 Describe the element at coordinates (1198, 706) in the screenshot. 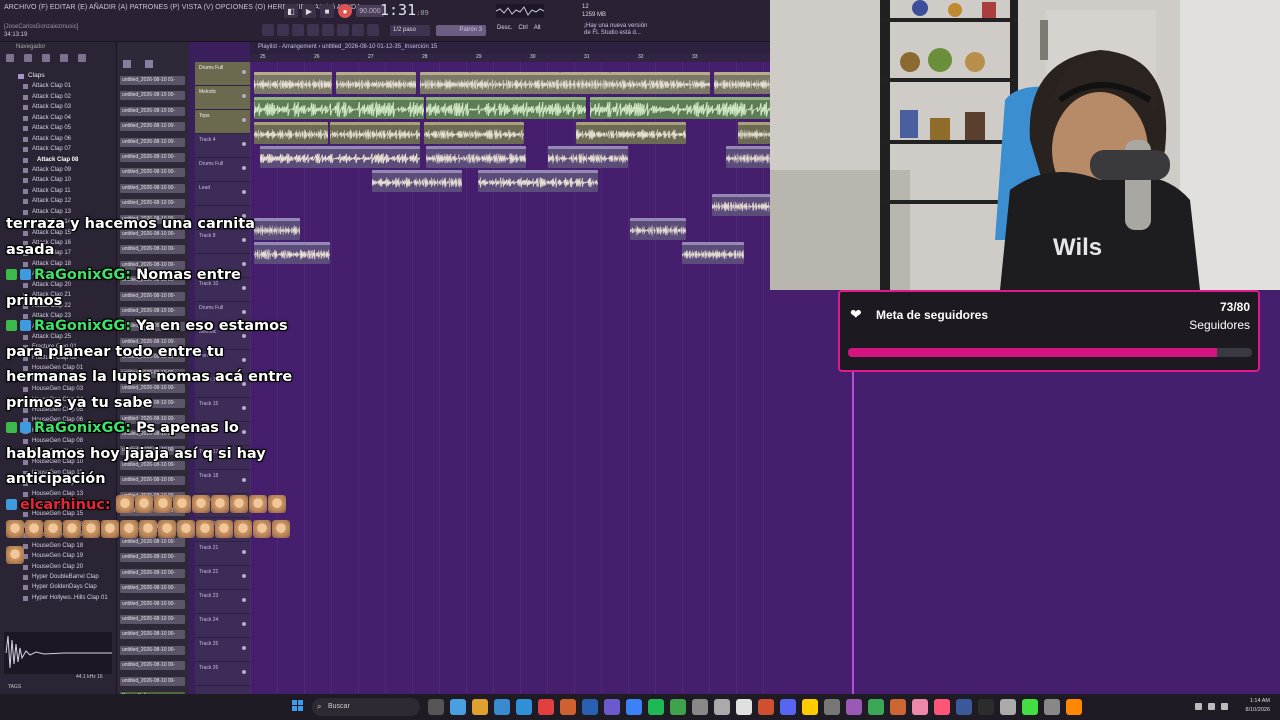

I see `wifi-icon` at that location.